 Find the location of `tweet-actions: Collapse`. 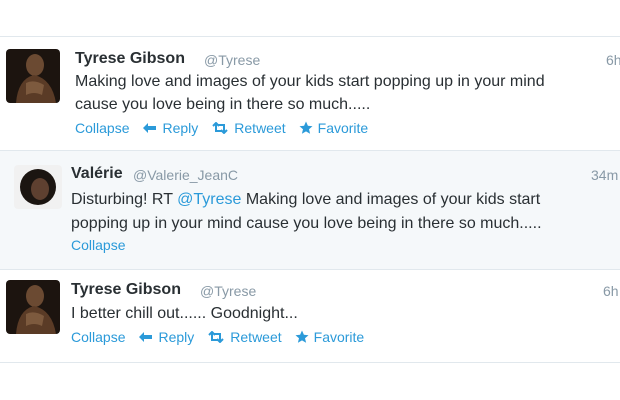

tweet-actions: Collapse is located at coordinates (104, 245).